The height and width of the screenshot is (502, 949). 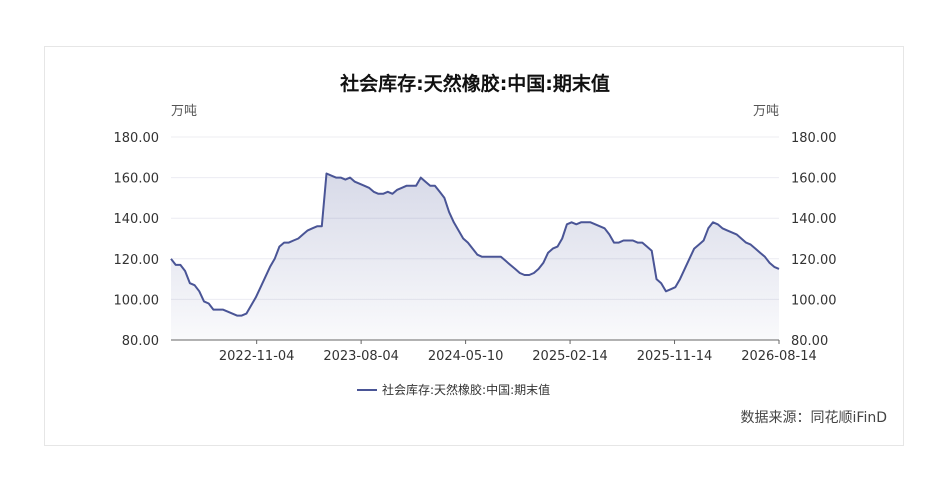 What do you see at coordinates (814, 300) in the screenshot?
I see `y-tick-label-right: 100.00` at bounding box center [814, 300].